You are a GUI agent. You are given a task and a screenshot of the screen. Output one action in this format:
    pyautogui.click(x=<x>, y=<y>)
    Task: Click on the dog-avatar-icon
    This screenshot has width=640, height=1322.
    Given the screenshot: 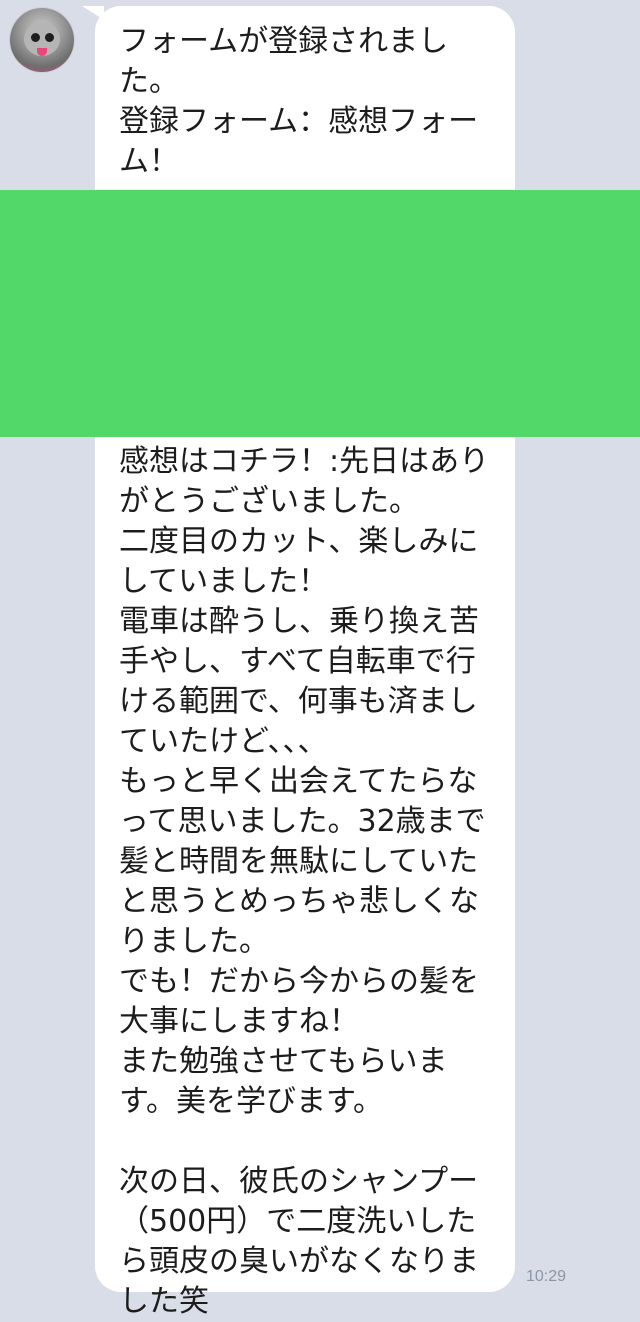 What is the action you would take?
    pyautogui.click(x=42, y=40)
    